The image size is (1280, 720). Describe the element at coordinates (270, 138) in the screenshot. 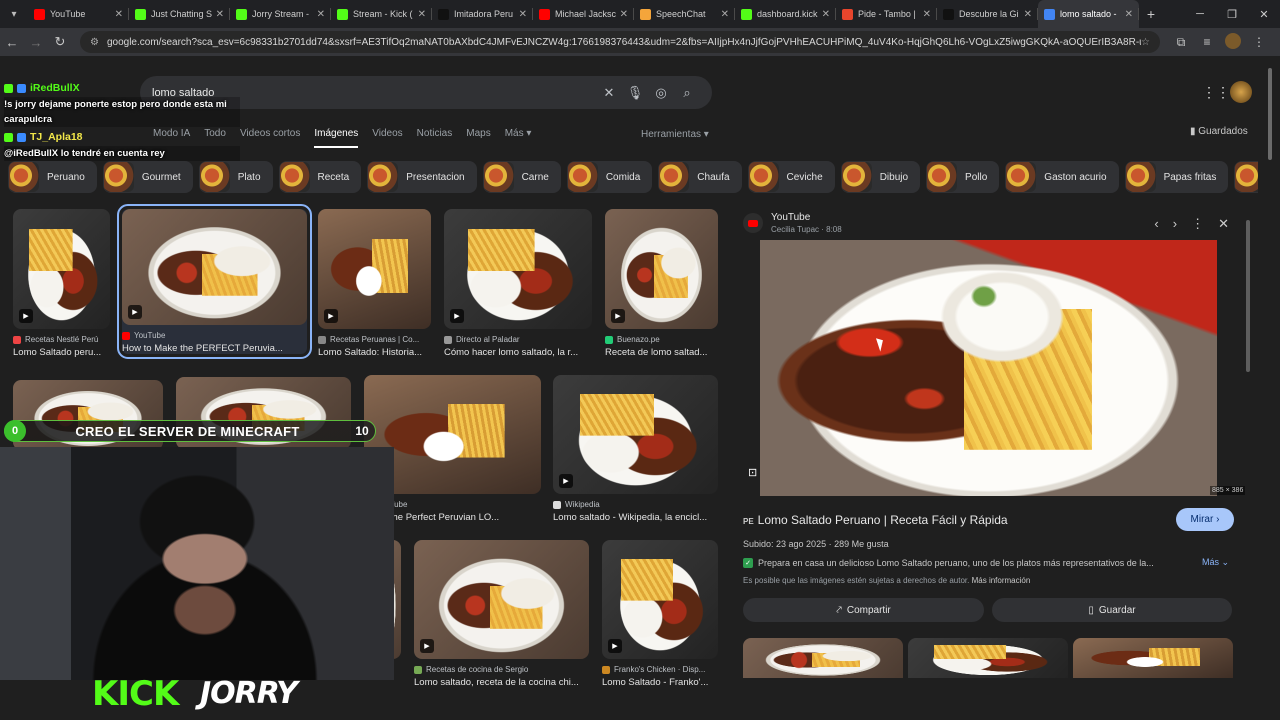

I see `tab-videos-cortos: Videos cortos` at that location.